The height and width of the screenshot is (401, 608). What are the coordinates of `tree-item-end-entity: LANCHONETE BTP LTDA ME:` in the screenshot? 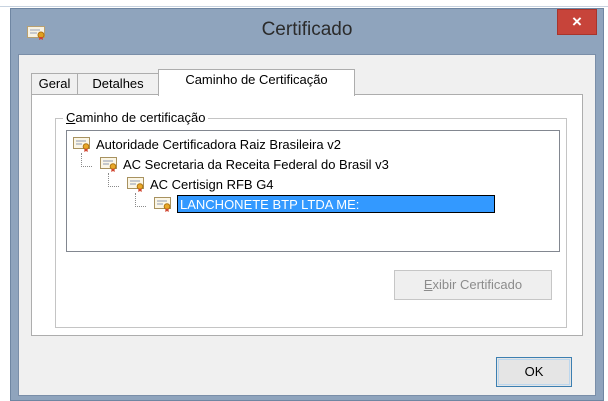 It's located at (324, 204).